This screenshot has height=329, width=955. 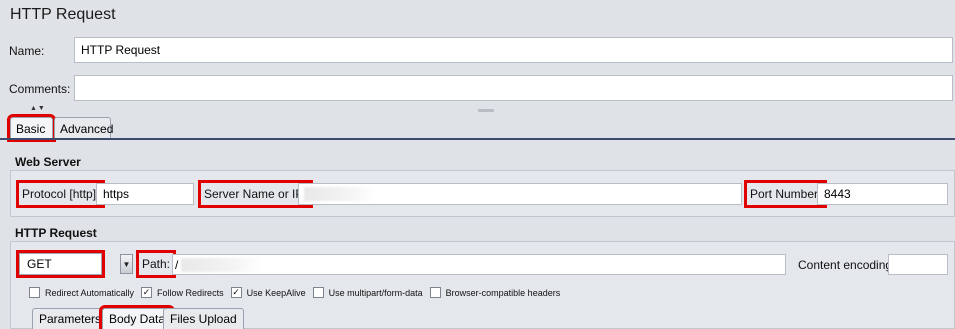 What do you see at coordinates (177, 264) in the screenshot?
I see `path-value: /` at bounding box center [177, 264].